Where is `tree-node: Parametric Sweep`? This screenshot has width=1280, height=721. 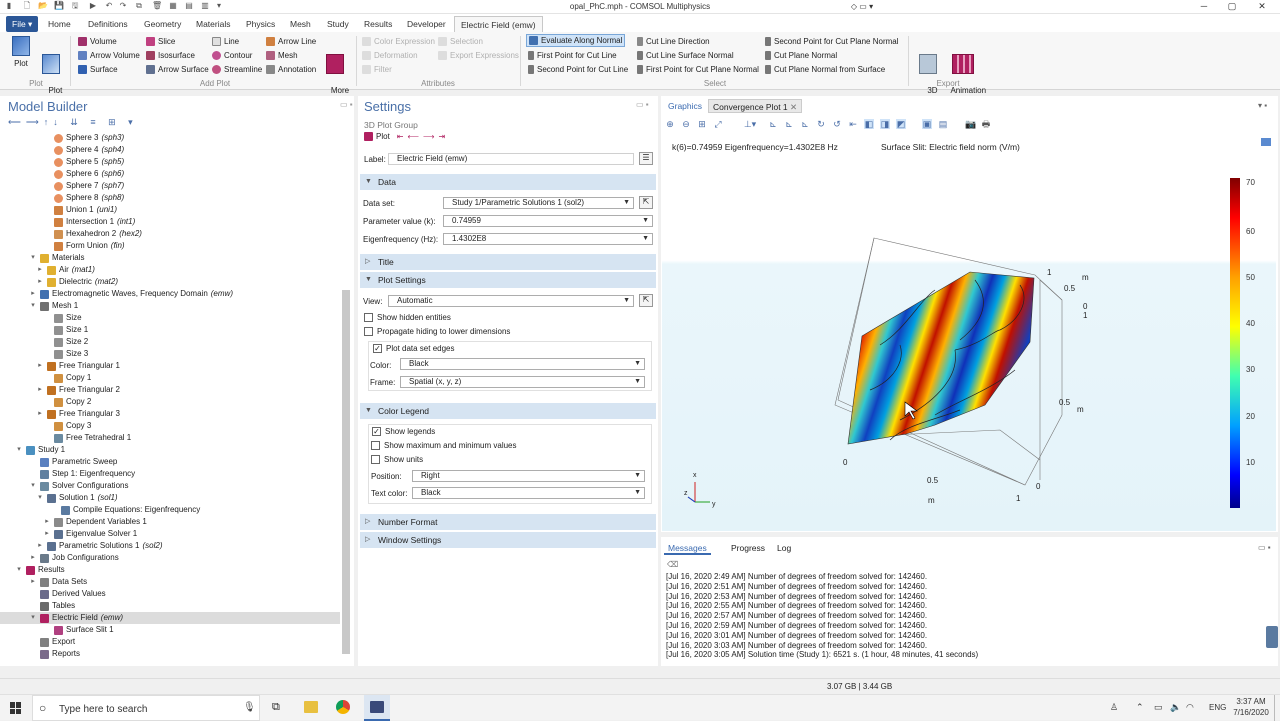
tree-node: Parametric Sweep is located at coordinates (60, 462).